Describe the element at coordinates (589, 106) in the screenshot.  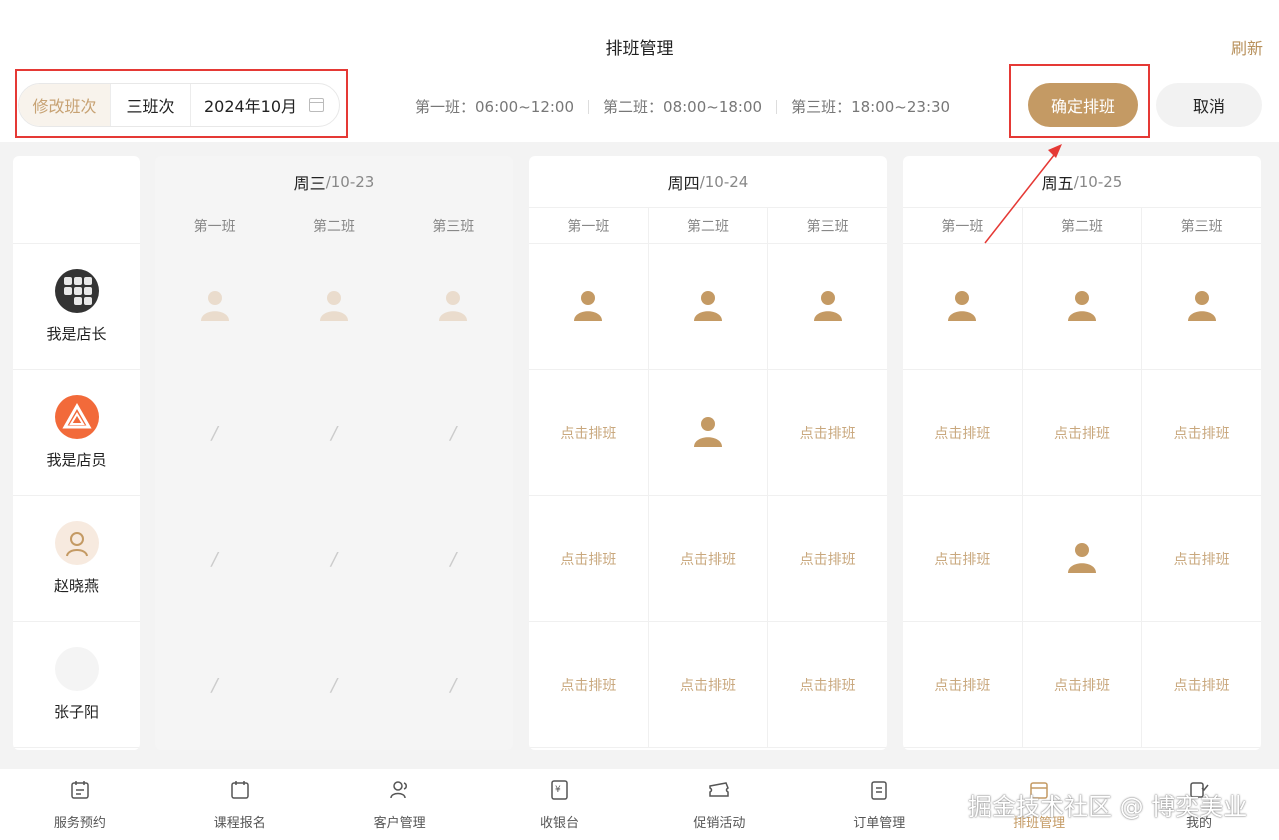
I see `divider` at that location.